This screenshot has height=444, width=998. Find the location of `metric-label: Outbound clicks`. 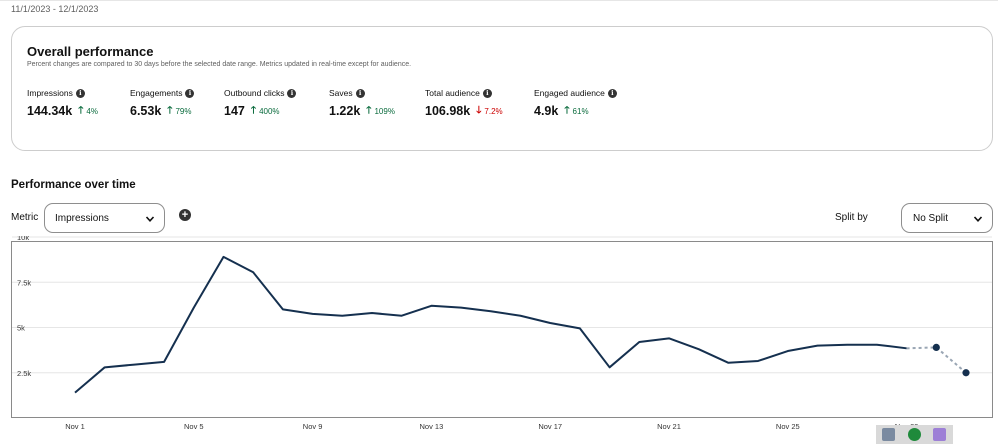

metric-label: Outbound clicks is located at coordinates (254, 93).